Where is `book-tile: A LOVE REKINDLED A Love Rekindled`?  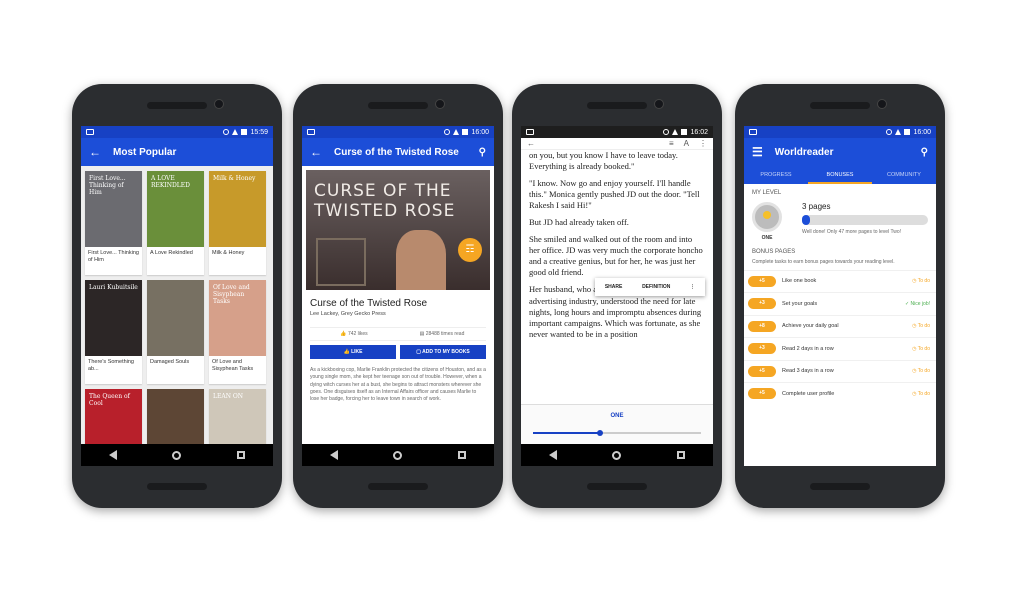 book-tile: A LOVE REKINDLED A Love Rekindled is located at coordinates (175, 223).